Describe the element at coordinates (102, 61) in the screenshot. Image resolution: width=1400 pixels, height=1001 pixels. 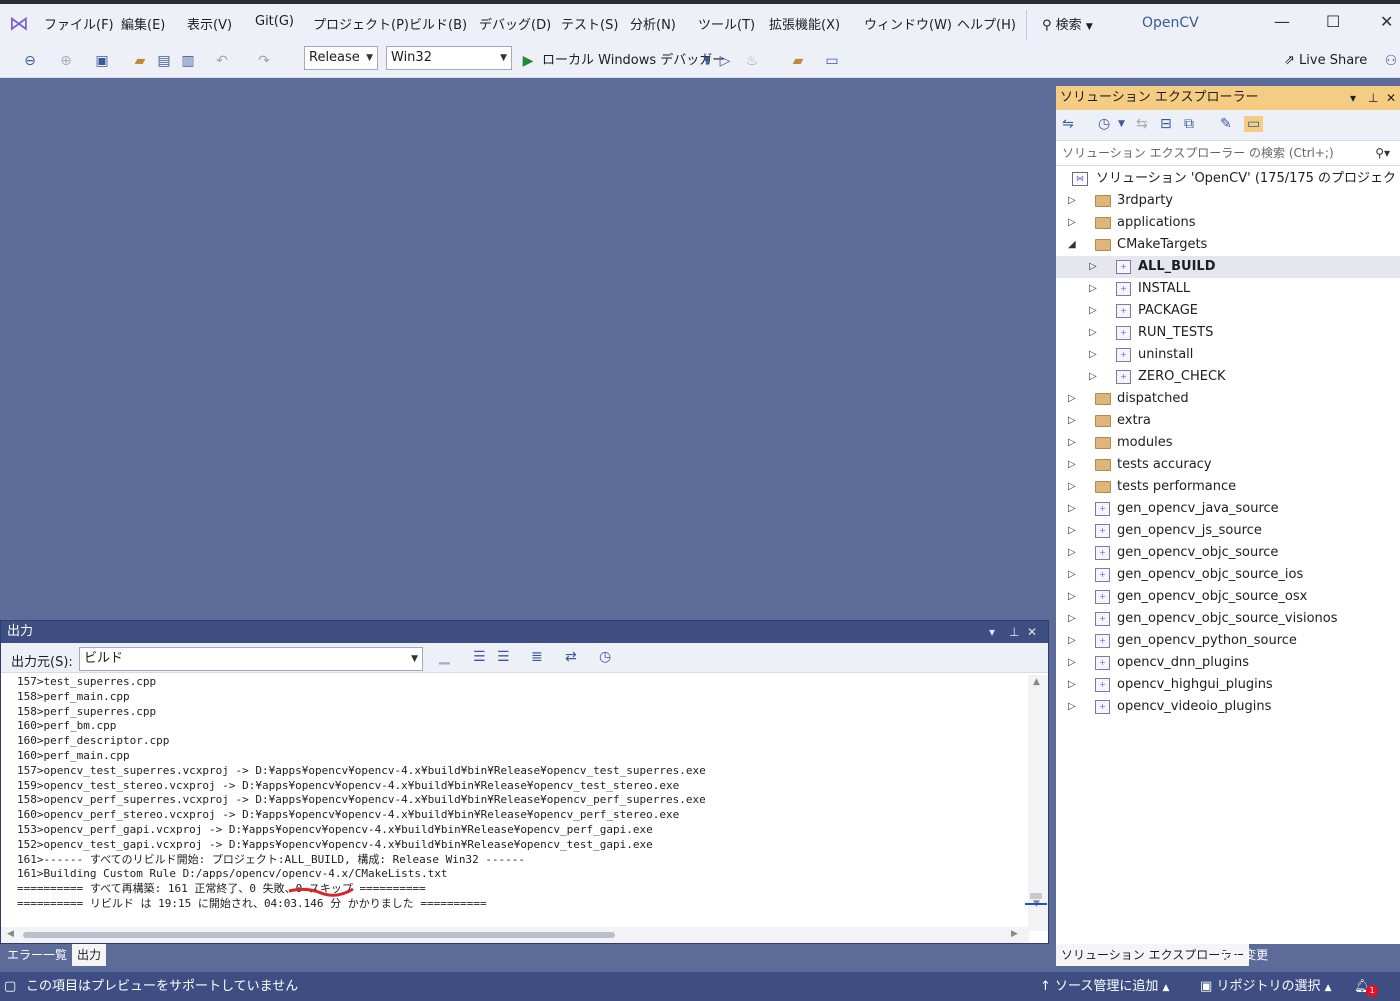
I see `new-project-icon: ▣` at that location.